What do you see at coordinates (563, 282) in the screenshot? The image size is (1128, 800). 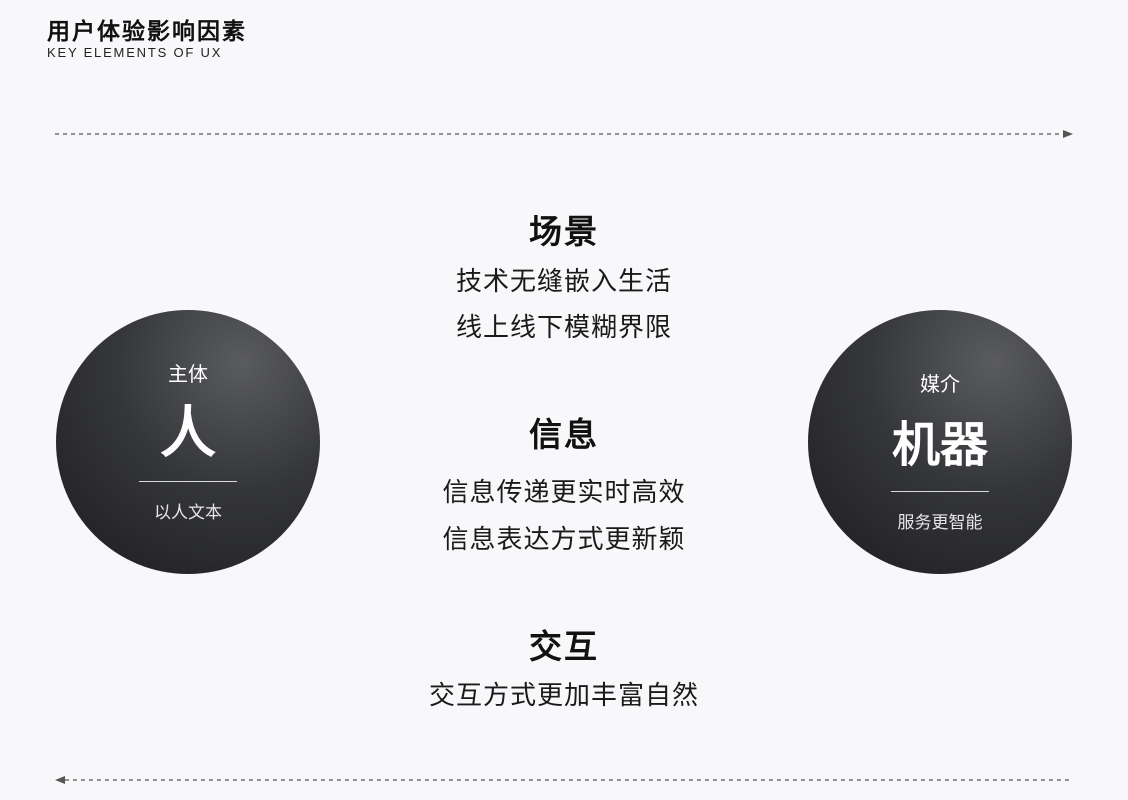 I see `section-line: 技术无缝嵌入生活` at bounding box center [563, 282].